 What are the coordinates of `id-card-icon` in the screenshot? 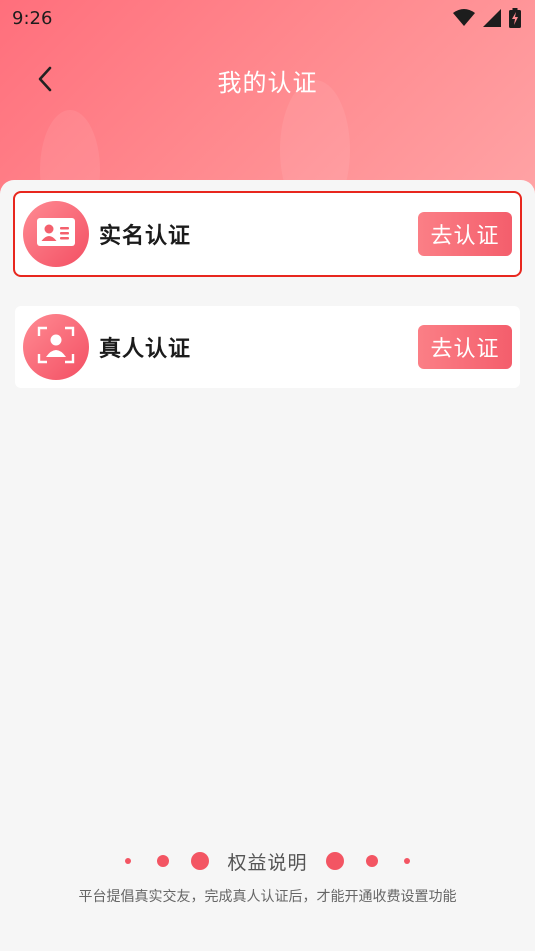 It's located at (56, 234).